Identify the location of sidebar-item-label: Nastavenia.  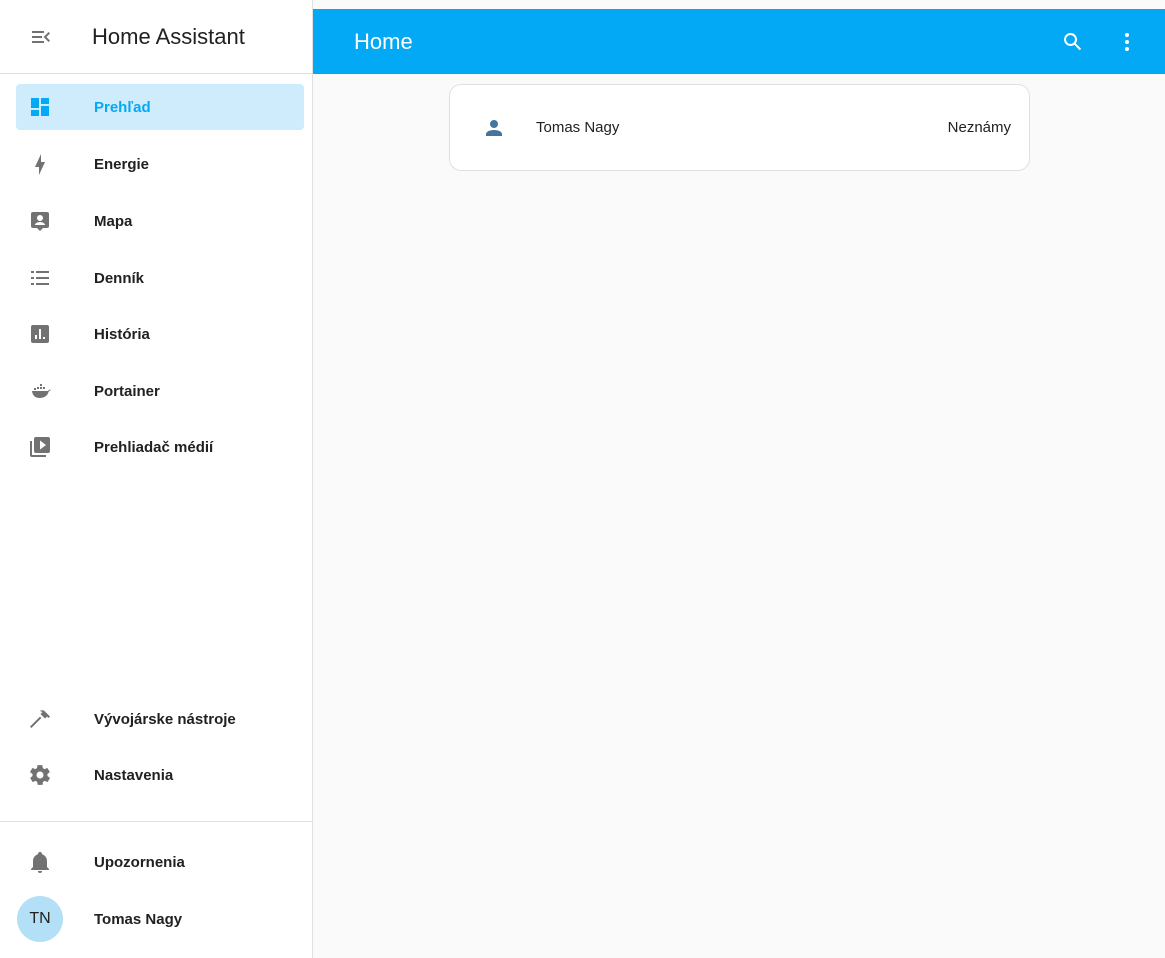
(134, 775).